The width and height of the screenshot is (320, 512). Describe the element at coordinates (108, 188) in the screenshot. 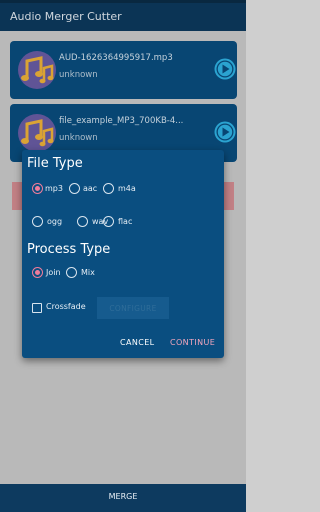

I see `radio-m4a` at that location.